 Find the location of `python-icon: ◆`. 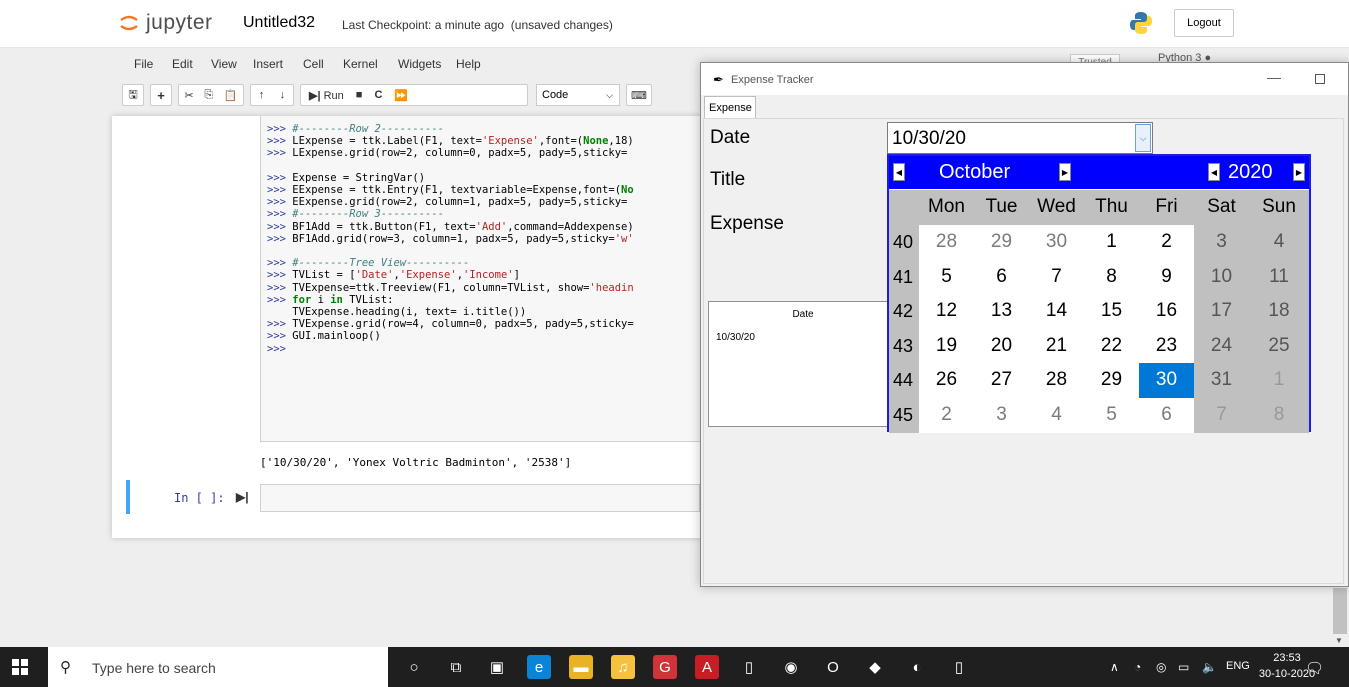

python-icon: ◆ is located at coordinates (875, 667).